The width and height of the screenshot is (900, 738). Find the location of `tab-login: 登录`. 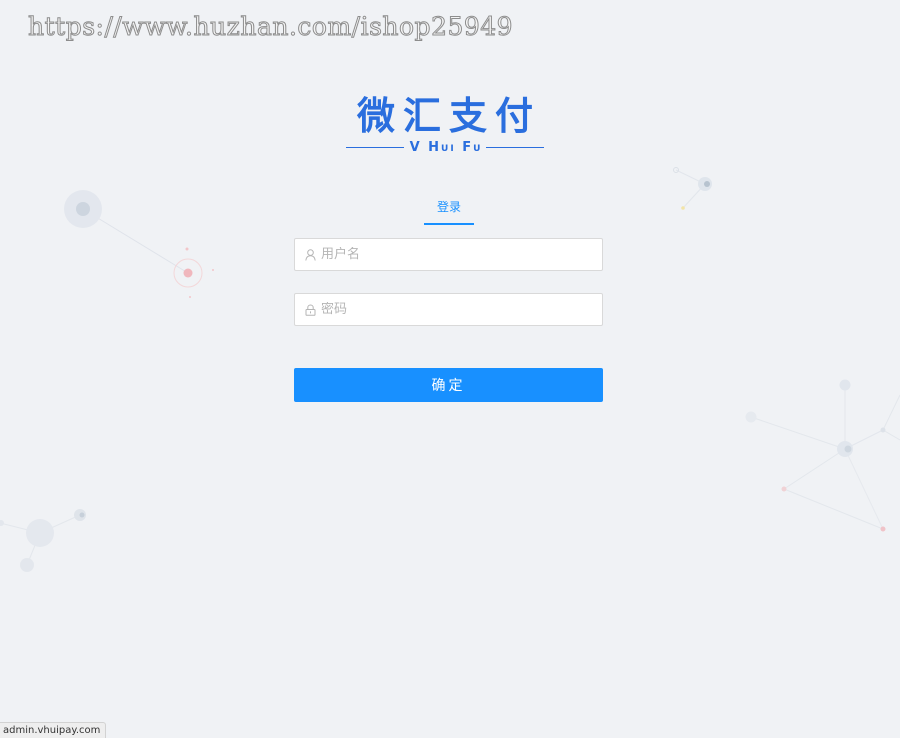

tab-login: 登录 is located at coordinates (449, 206).